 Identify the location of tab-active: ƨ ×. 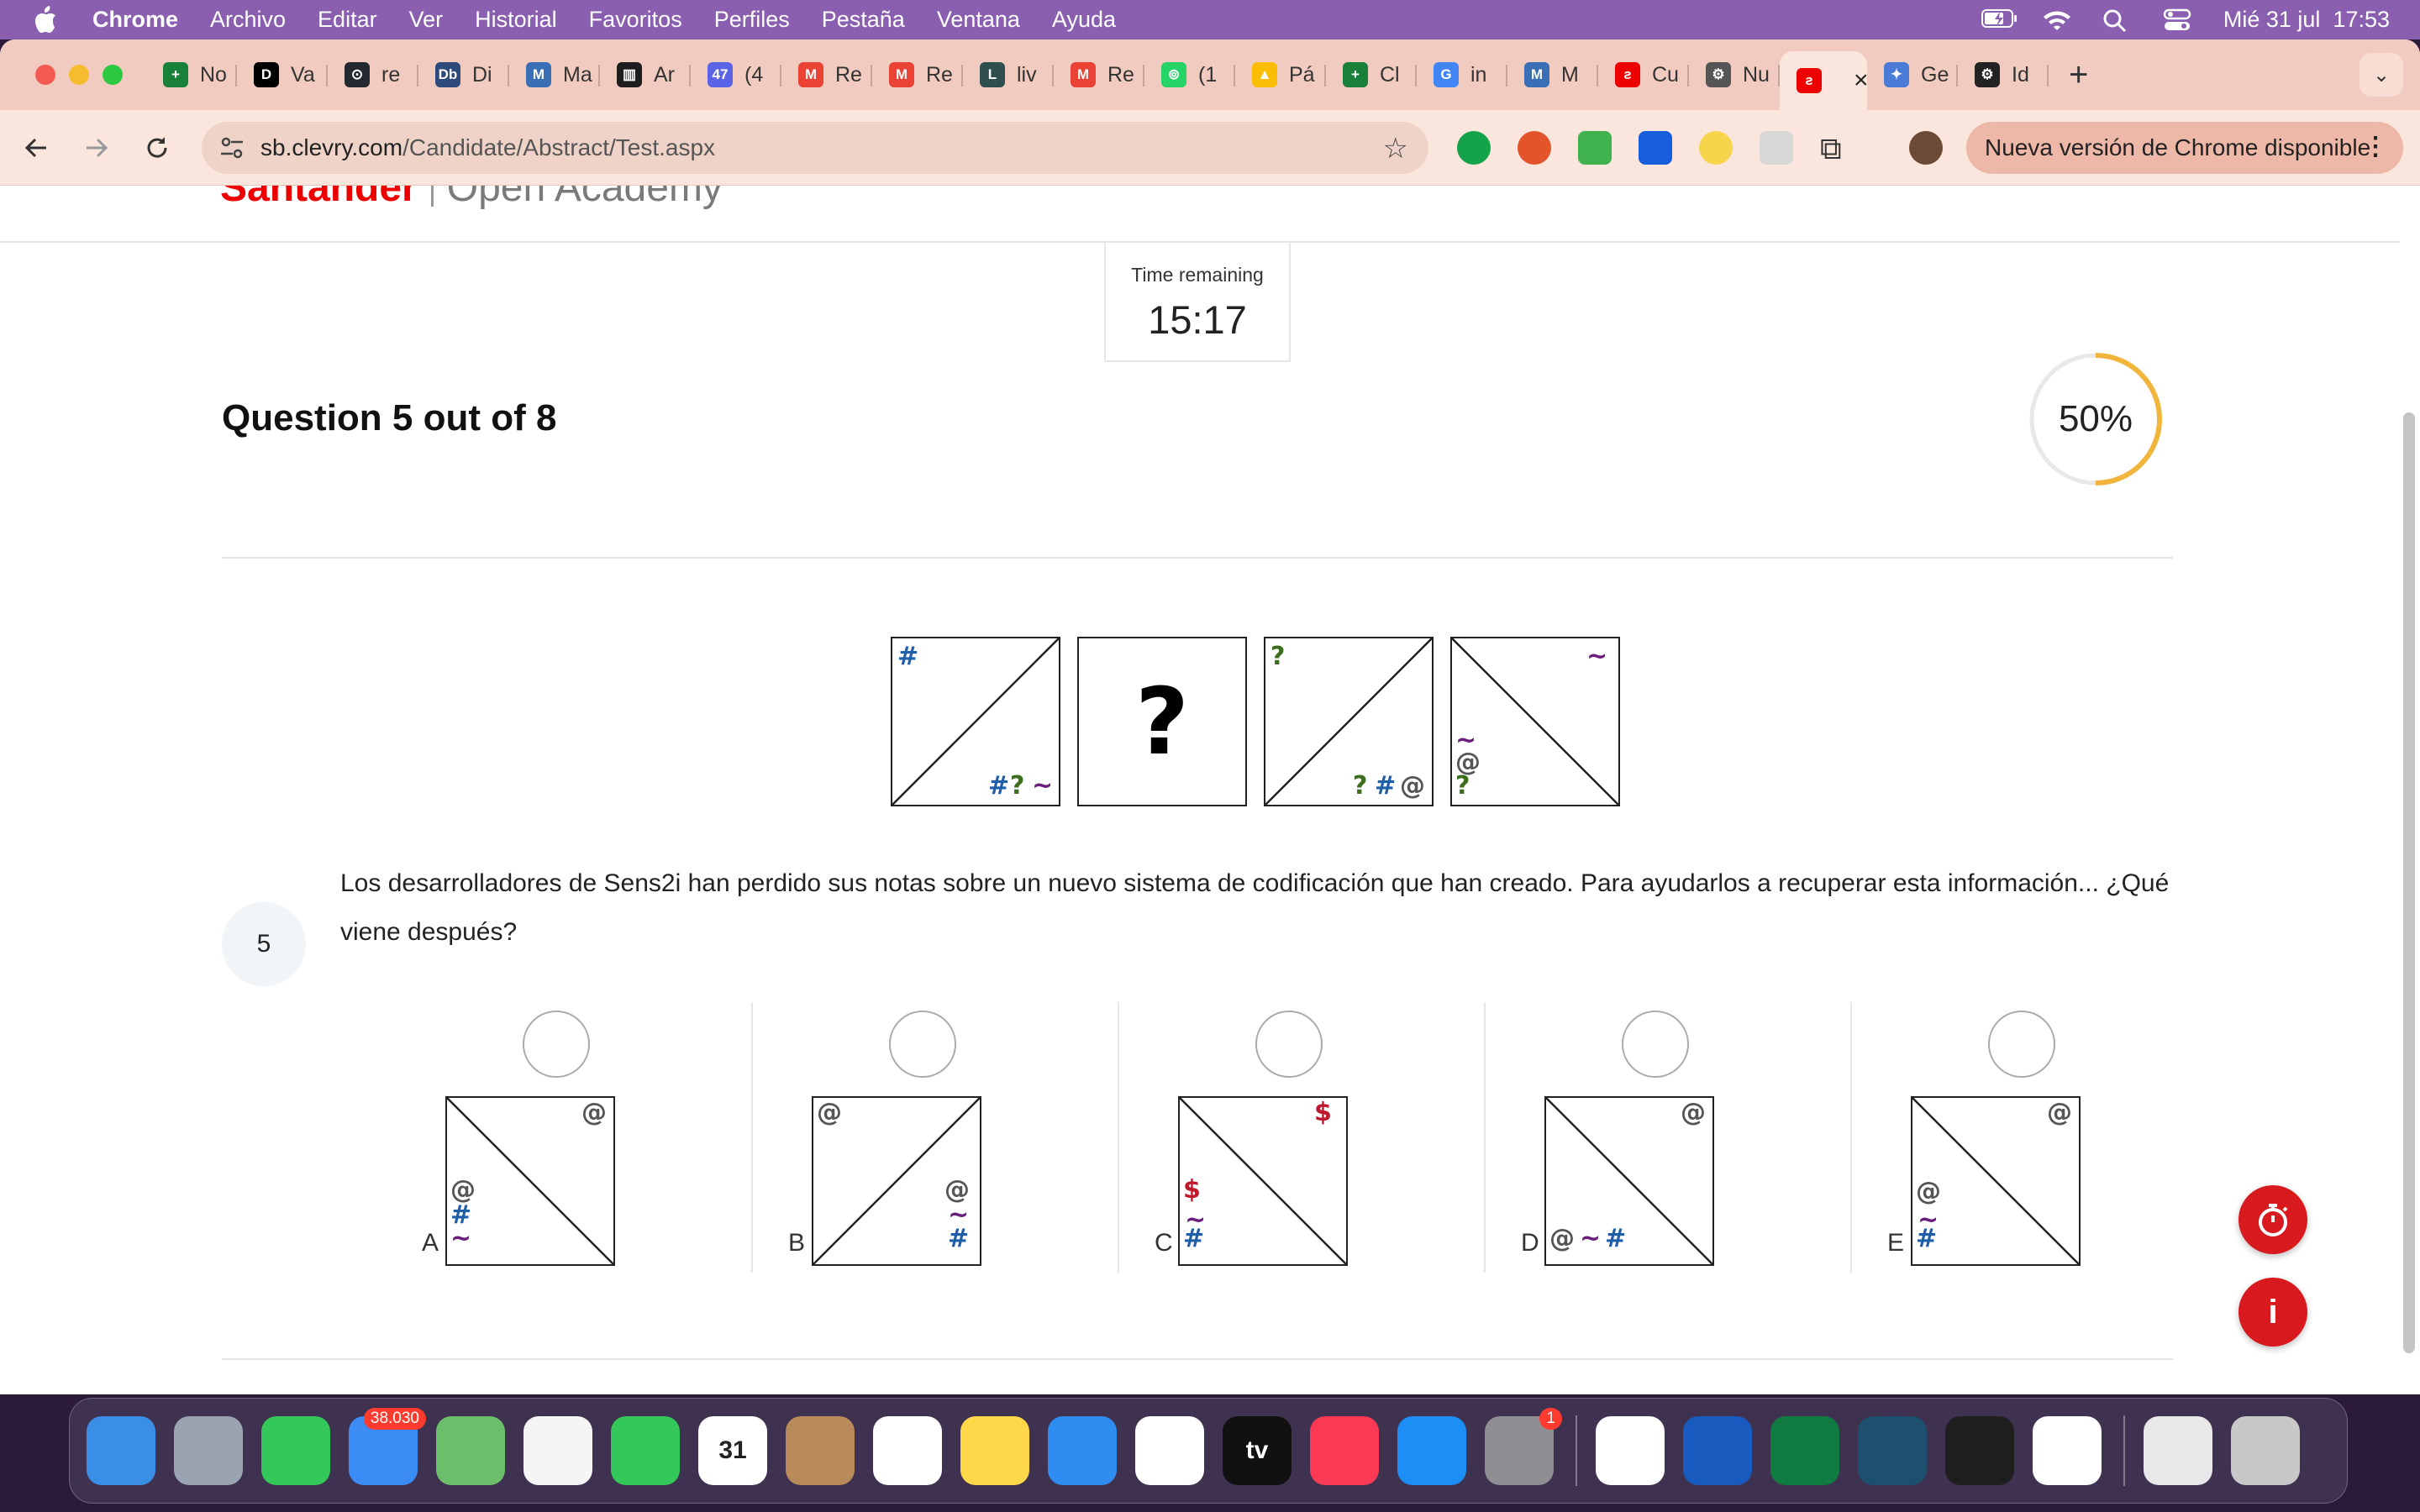
(1823, 80).